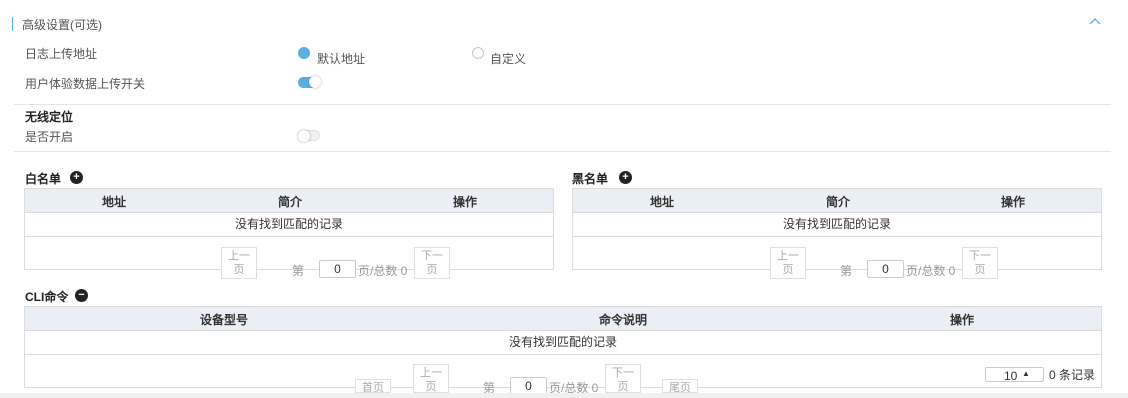 The height and width of the screenshot is (398, 1128). Describe the element at coordinates (304, 53) in the screenshot. I see `radio-default-address` at that location.